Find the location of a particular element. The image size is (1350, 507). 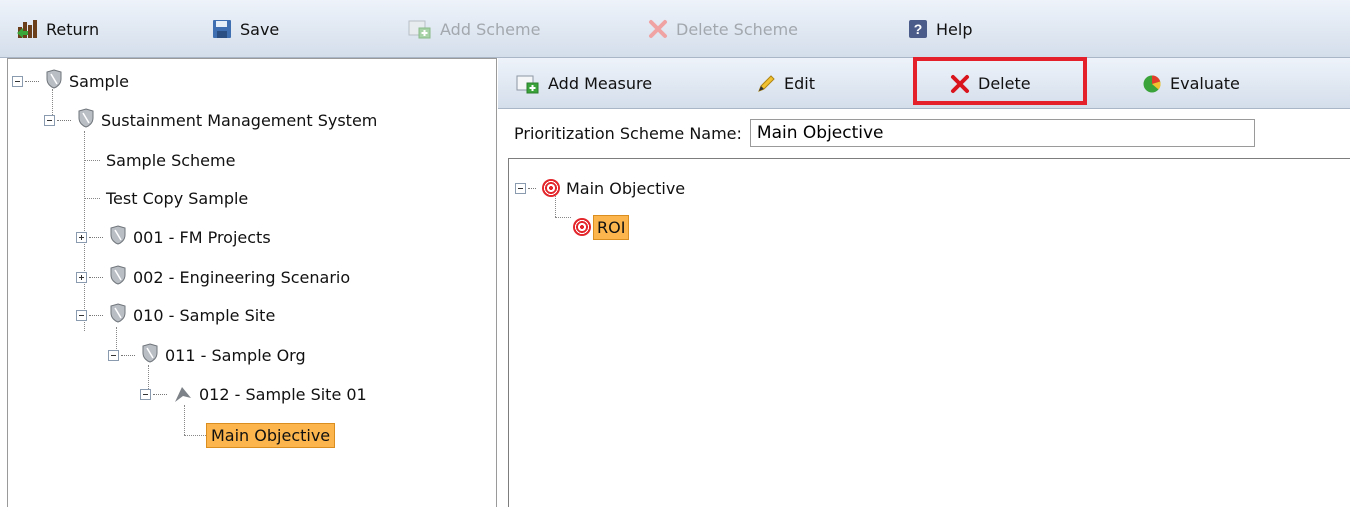

delete-highlight-box is located at coordinates (1000, 81).